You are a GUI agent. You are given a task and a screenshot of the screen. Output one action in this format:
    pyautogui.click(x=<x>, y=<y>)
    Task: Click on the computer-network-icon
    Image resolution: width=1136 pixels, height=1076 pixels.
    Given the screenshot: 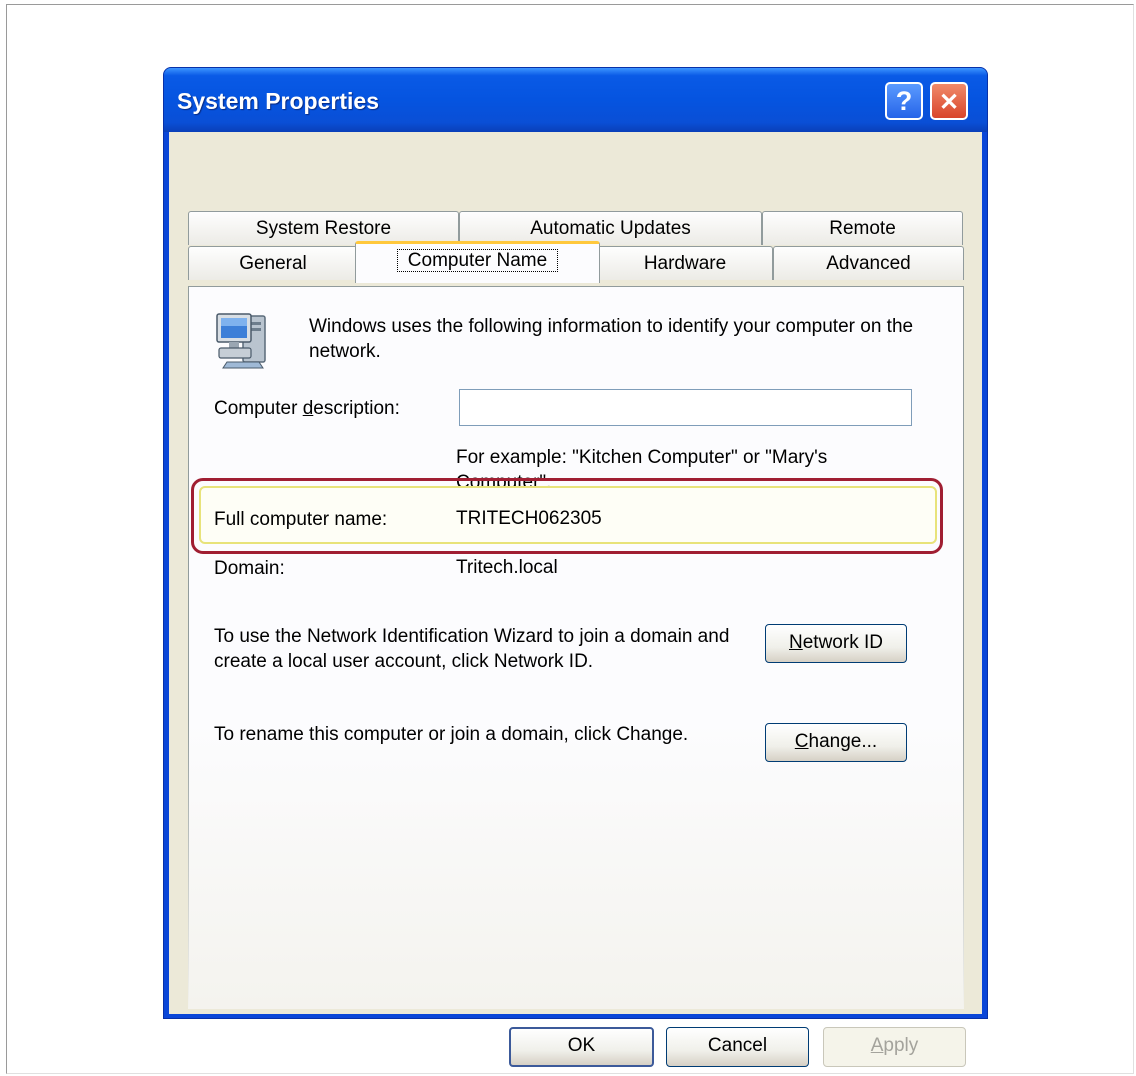 What is the action you would take?
    pyautogui.click(x=241, y=341)
    